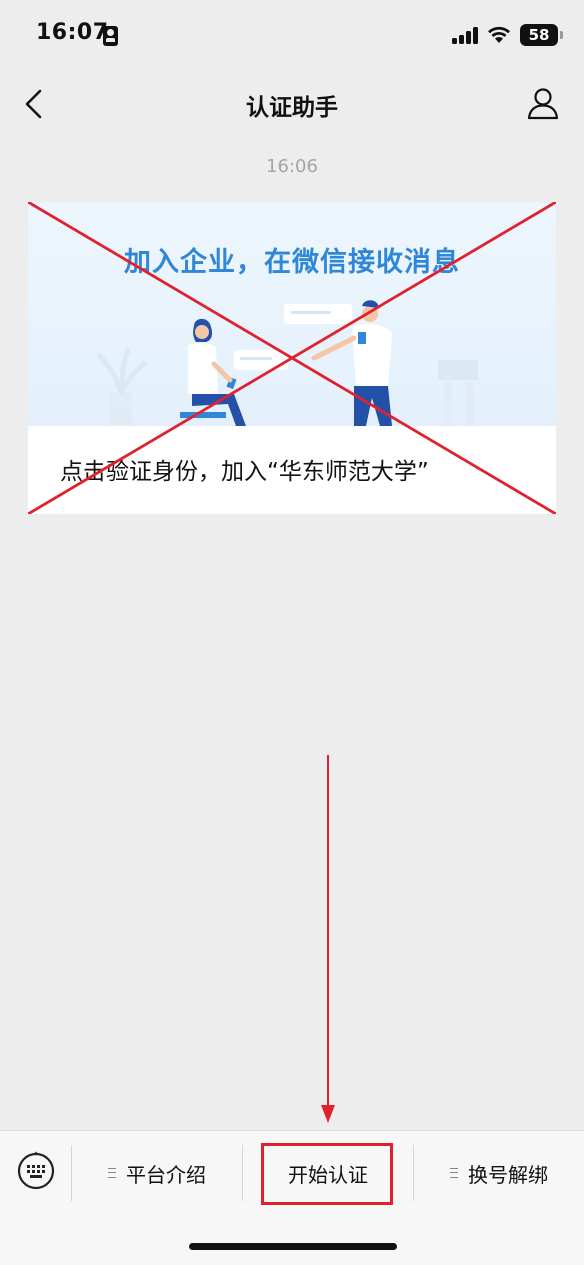 The width and height of the screenshot is (584, 1265). What do you see at coordinates (110, 36) in the screenshot?
I see `id-card-icon` at bounding box center [110, 36].